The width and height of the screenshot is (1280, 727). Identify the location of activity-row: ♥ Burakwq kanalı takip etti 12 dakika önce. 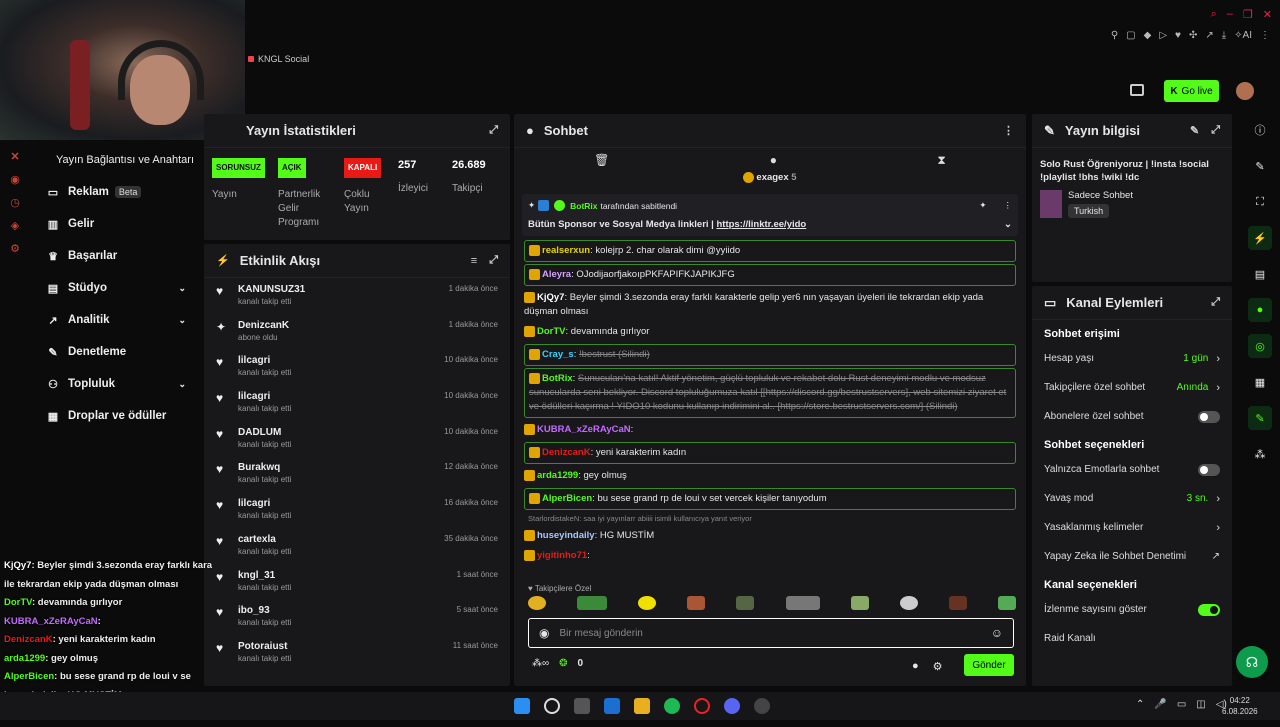
(357, 474).